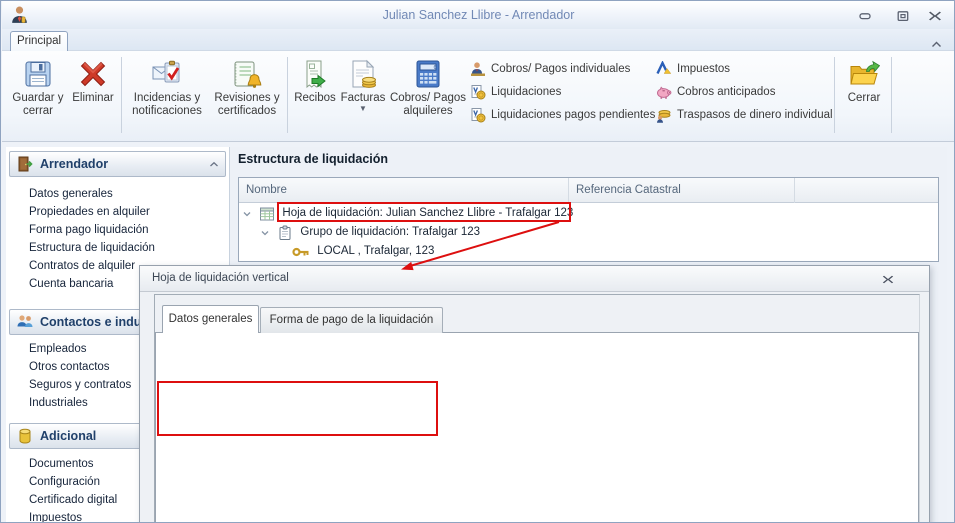 The width and height of the screenshot is (955, 523). What do you see at coordinates (435, 68) in the screenshot?
I see `svg-text: 0` at bounding box center [435, 68].